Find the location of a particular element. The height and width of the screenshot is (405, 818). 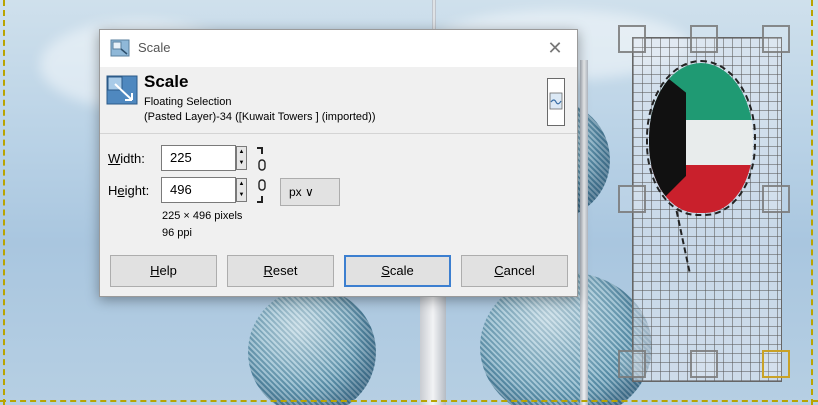

reset-button: Reset is located at coordinates (280, 271).